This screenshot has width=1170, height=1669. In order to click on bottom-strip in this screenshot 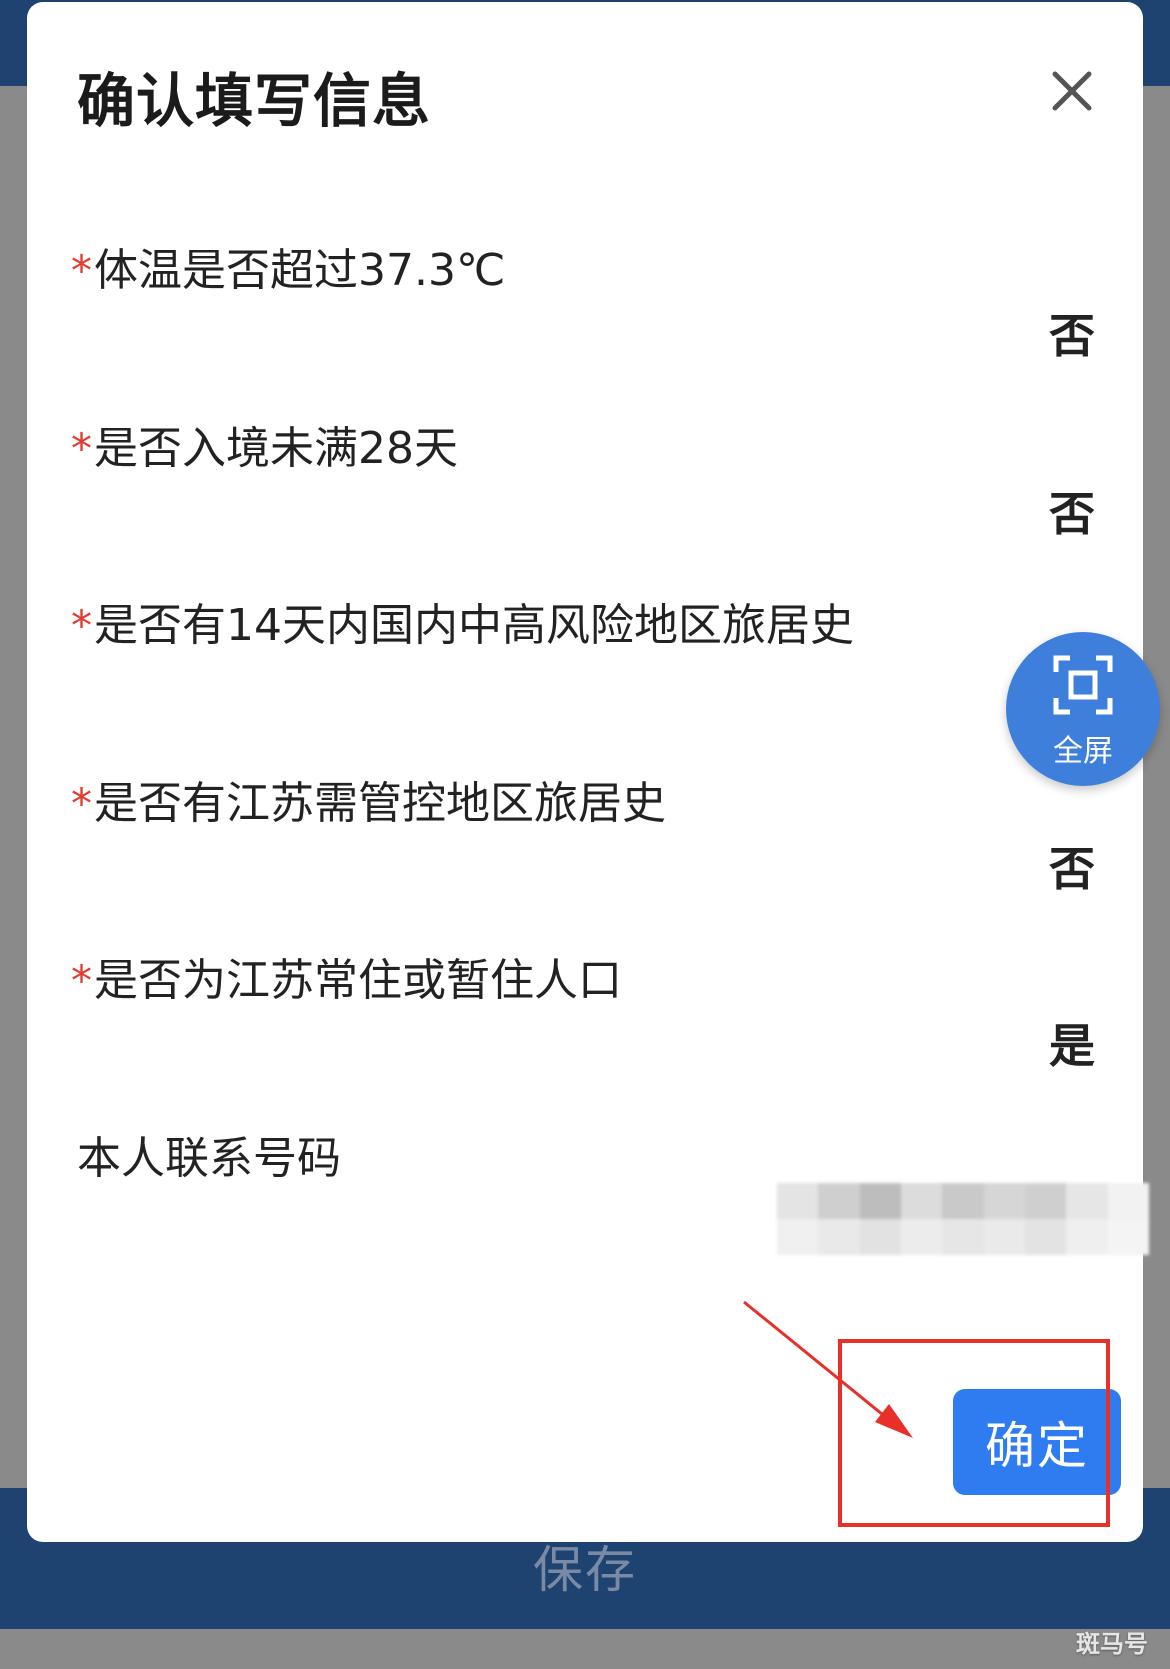, I will do `click(585, 1649)`.